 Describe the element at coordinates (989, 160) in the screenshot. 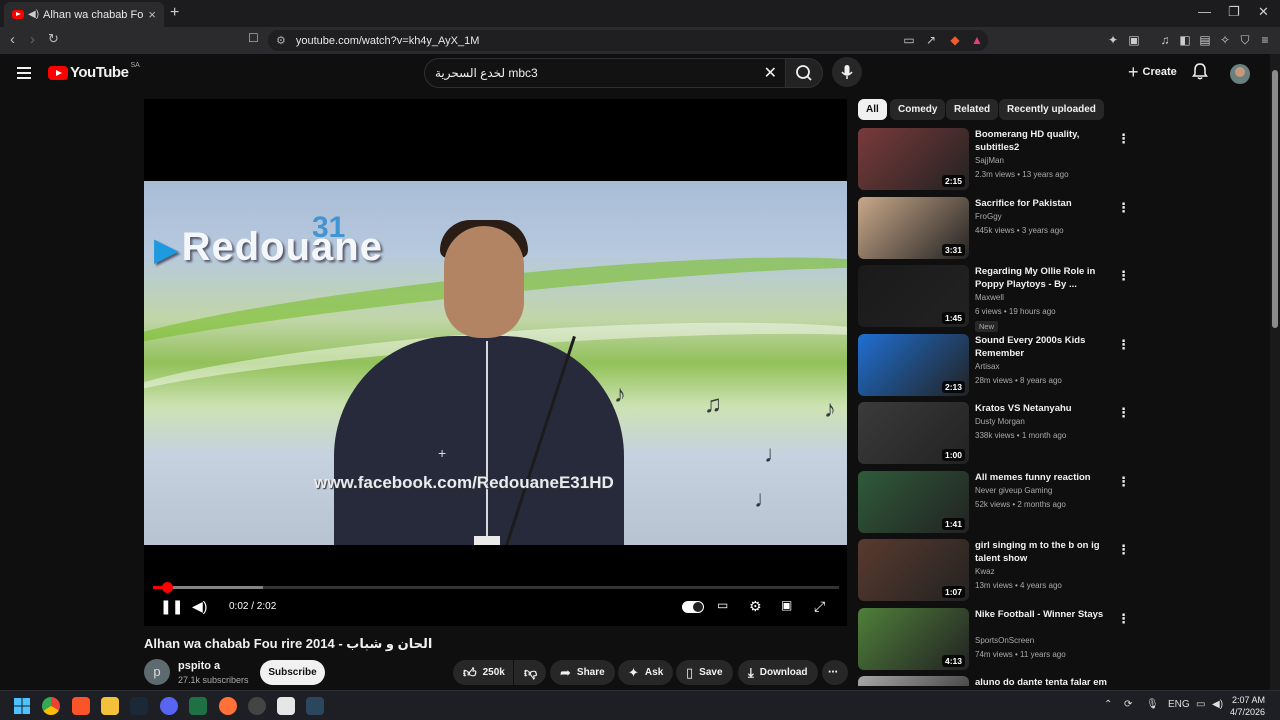

I see `recommendation-channel: SajjMan` at that location.